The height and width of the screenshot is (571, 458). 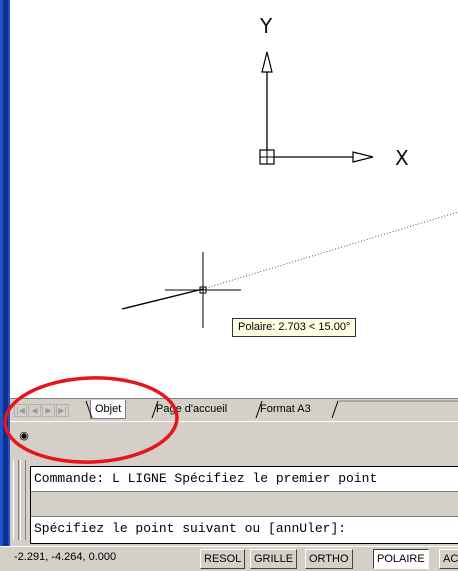 What do you see at coordinates (162, 299) in the screenshot?
I see `line-segment` at bounding box center [162, 299].